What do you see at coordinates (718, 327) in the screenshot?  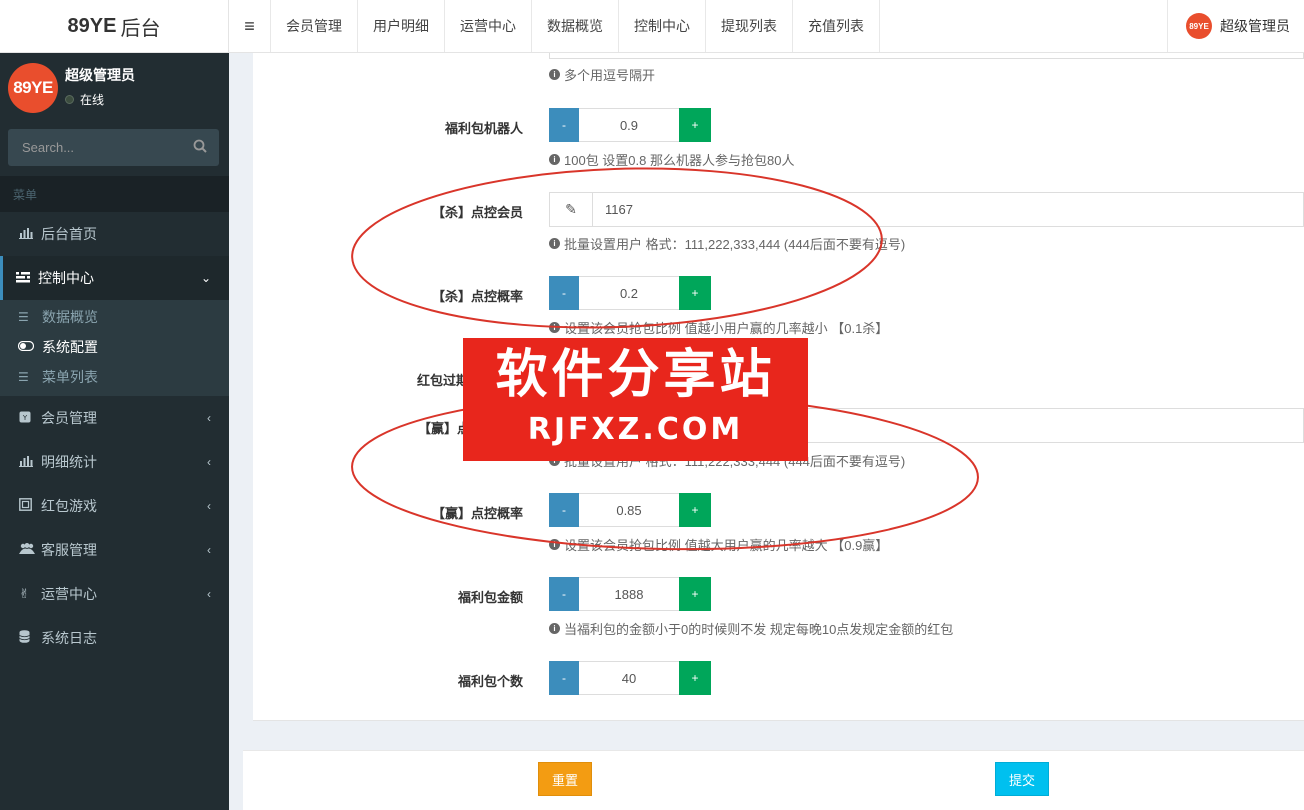 I see `help-text: i 设置该会员抢包比例 值越小用户赢的几率越小 【0.1杀】` at bounding box center [718, 327].